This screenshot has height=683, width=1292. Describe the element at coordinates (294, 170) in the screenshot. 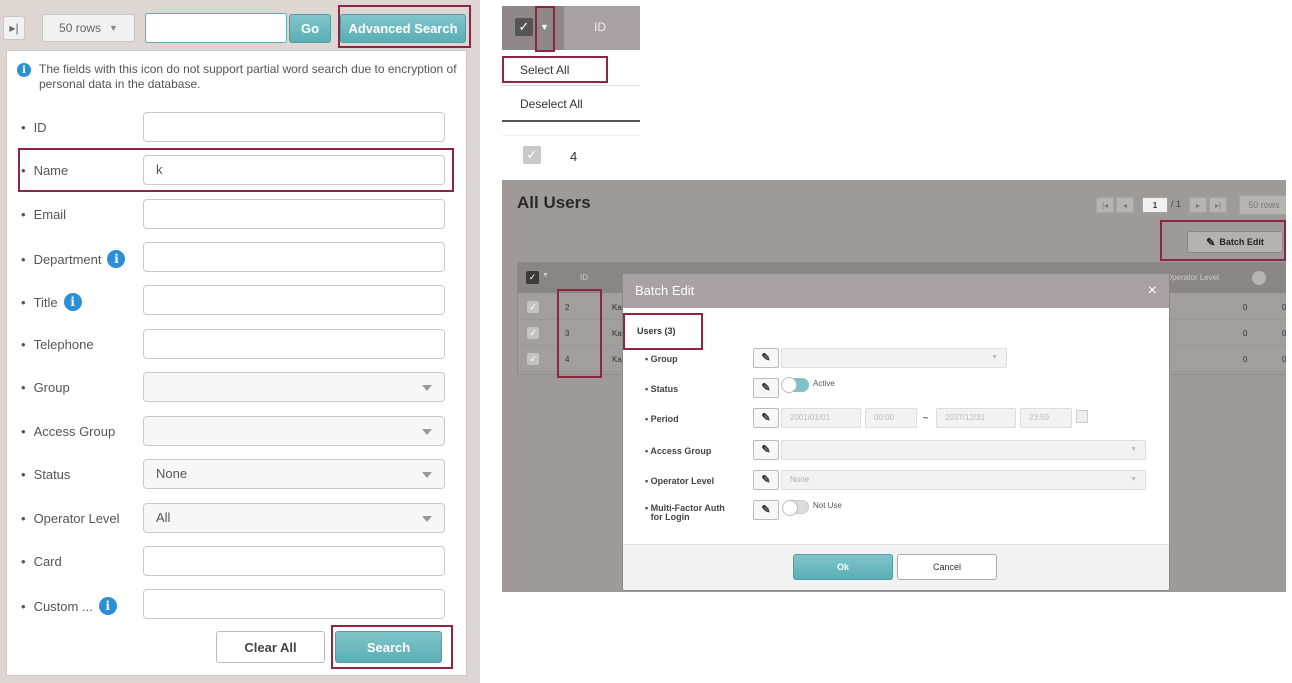

I see `name-input: k` at that location.